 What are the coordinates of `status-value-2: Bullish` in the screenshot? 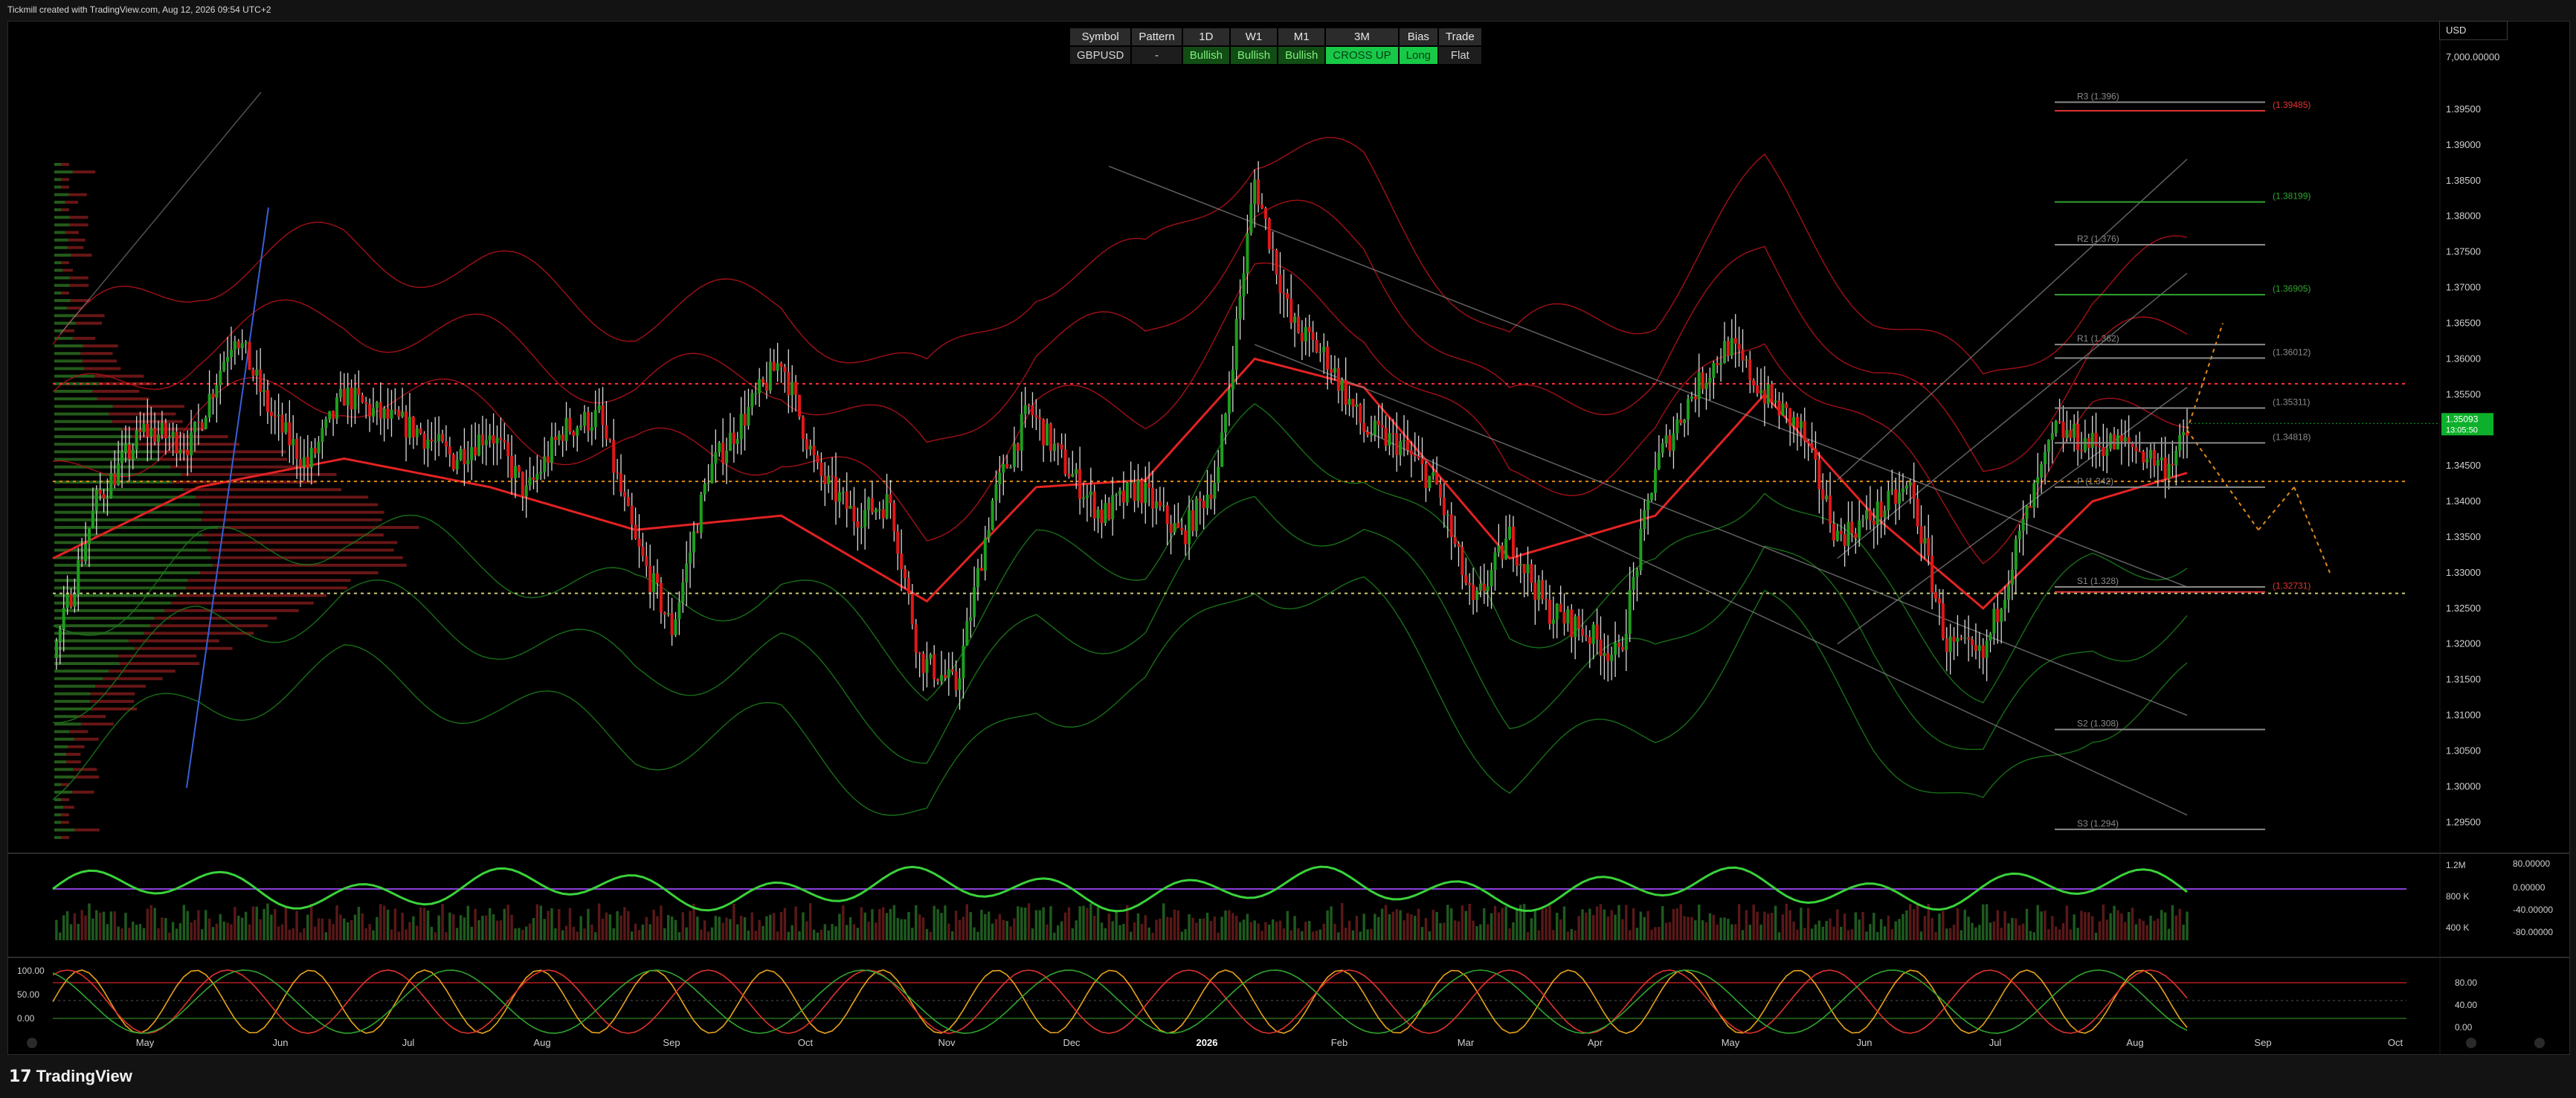 It's located at (1205, 55).